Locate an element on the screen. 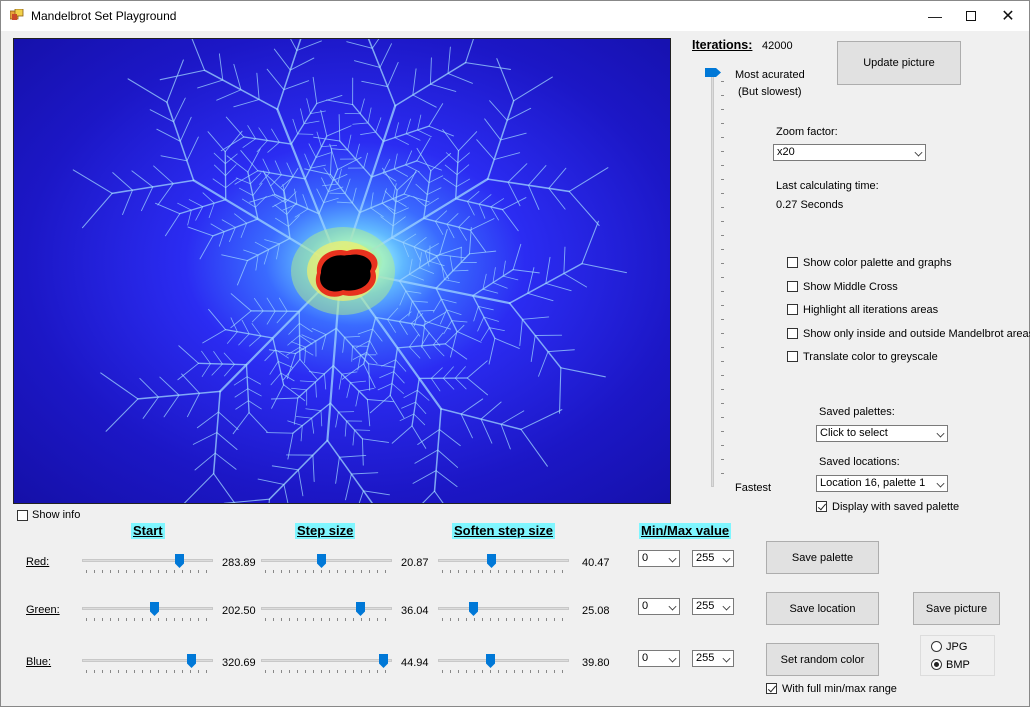 The height and width of the screenshot is (707, 1030). blue-step-size-value: 44.94 is located at coordinates (415, 663).